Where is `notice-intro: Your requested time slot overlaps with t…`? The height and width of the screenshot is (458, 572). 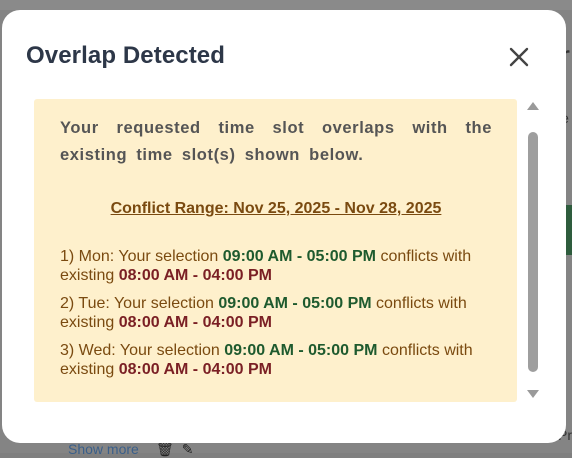
notice-intro: Your requested time slot overlaps with t… is located at coordinates (276, 141).